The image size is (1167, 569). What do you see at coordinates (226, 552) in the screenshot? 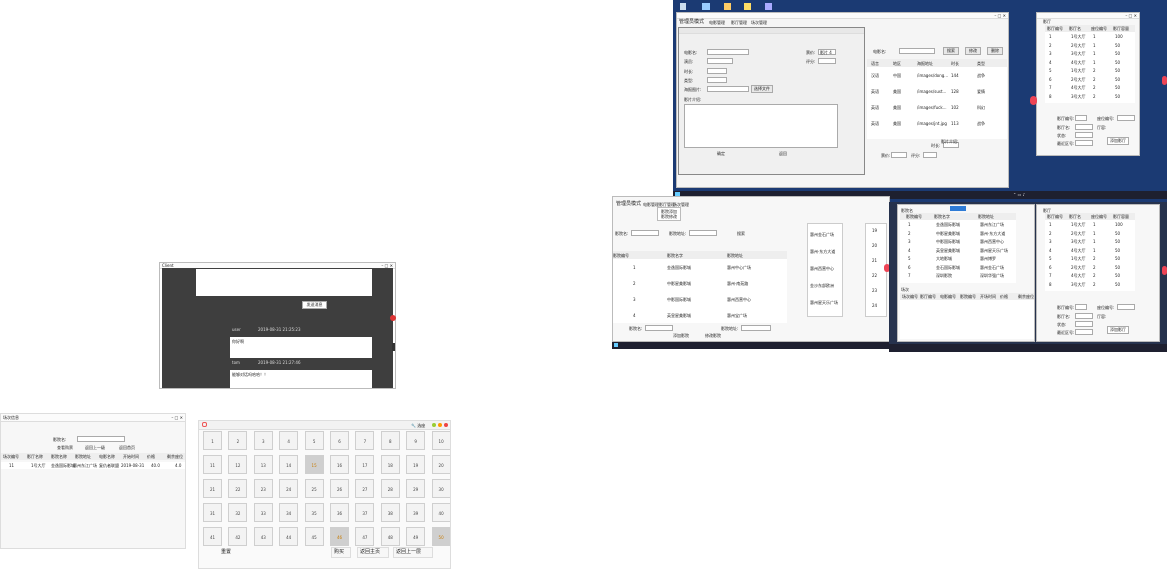
I see `reset-button: 重置` at bounding box center [226, 552].